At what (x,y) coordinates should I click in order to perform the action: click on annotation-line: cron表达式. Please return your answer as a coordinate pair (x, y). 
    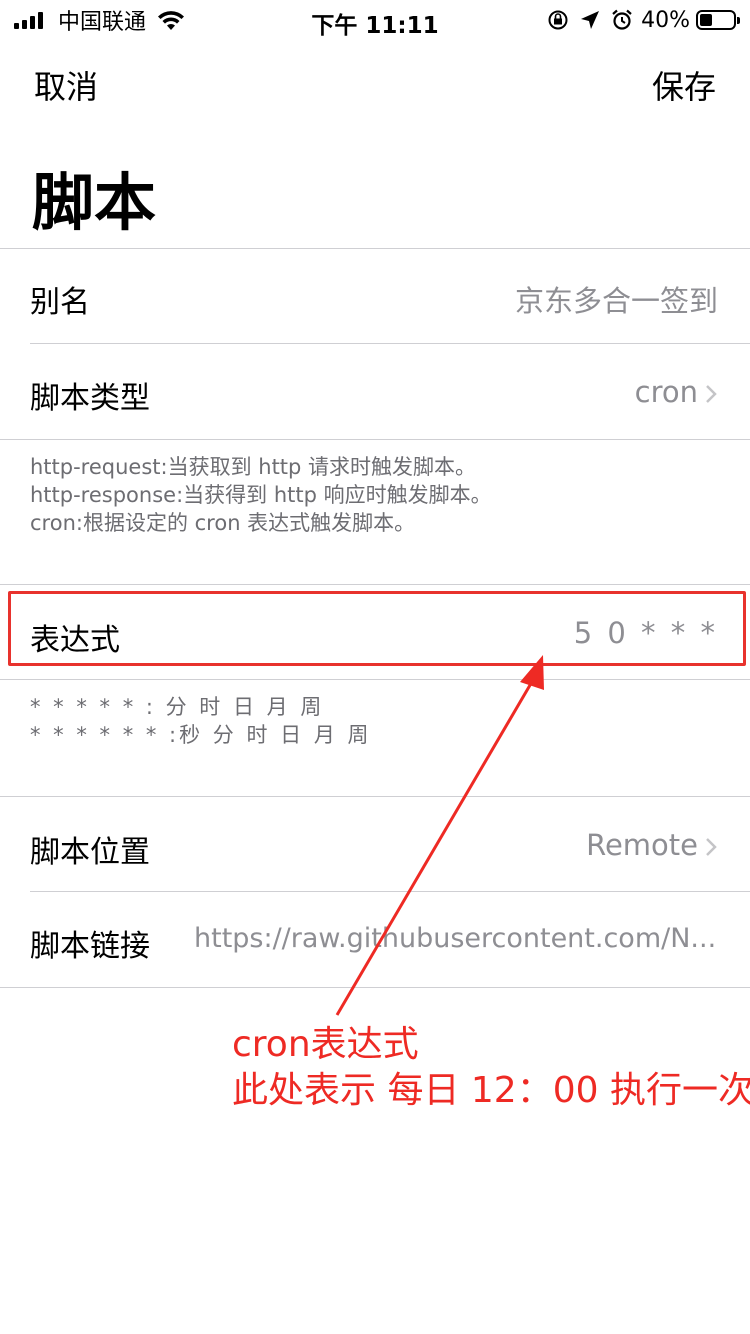
    Looking at the image, I should click on (325, 1044).